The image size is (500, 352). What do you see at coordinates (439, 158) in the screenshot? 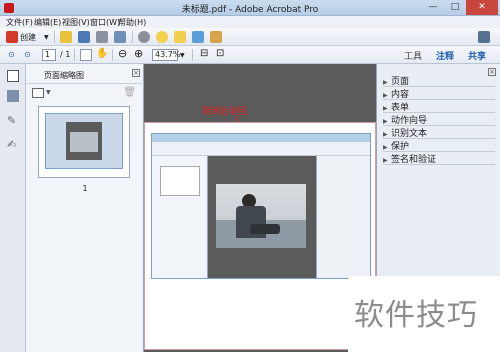
I see `panel-item-sign-certify: ▶ 签名和验证` at bounding box center [439, 158].